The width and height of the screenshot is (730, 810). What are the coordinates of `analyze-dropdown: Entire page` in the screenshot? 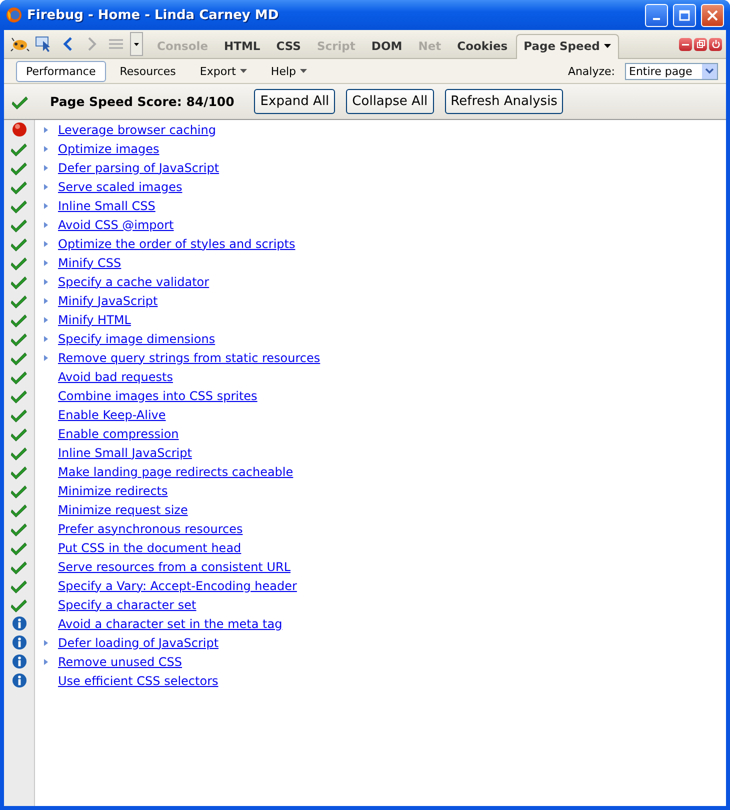 It's located at (671, 71).